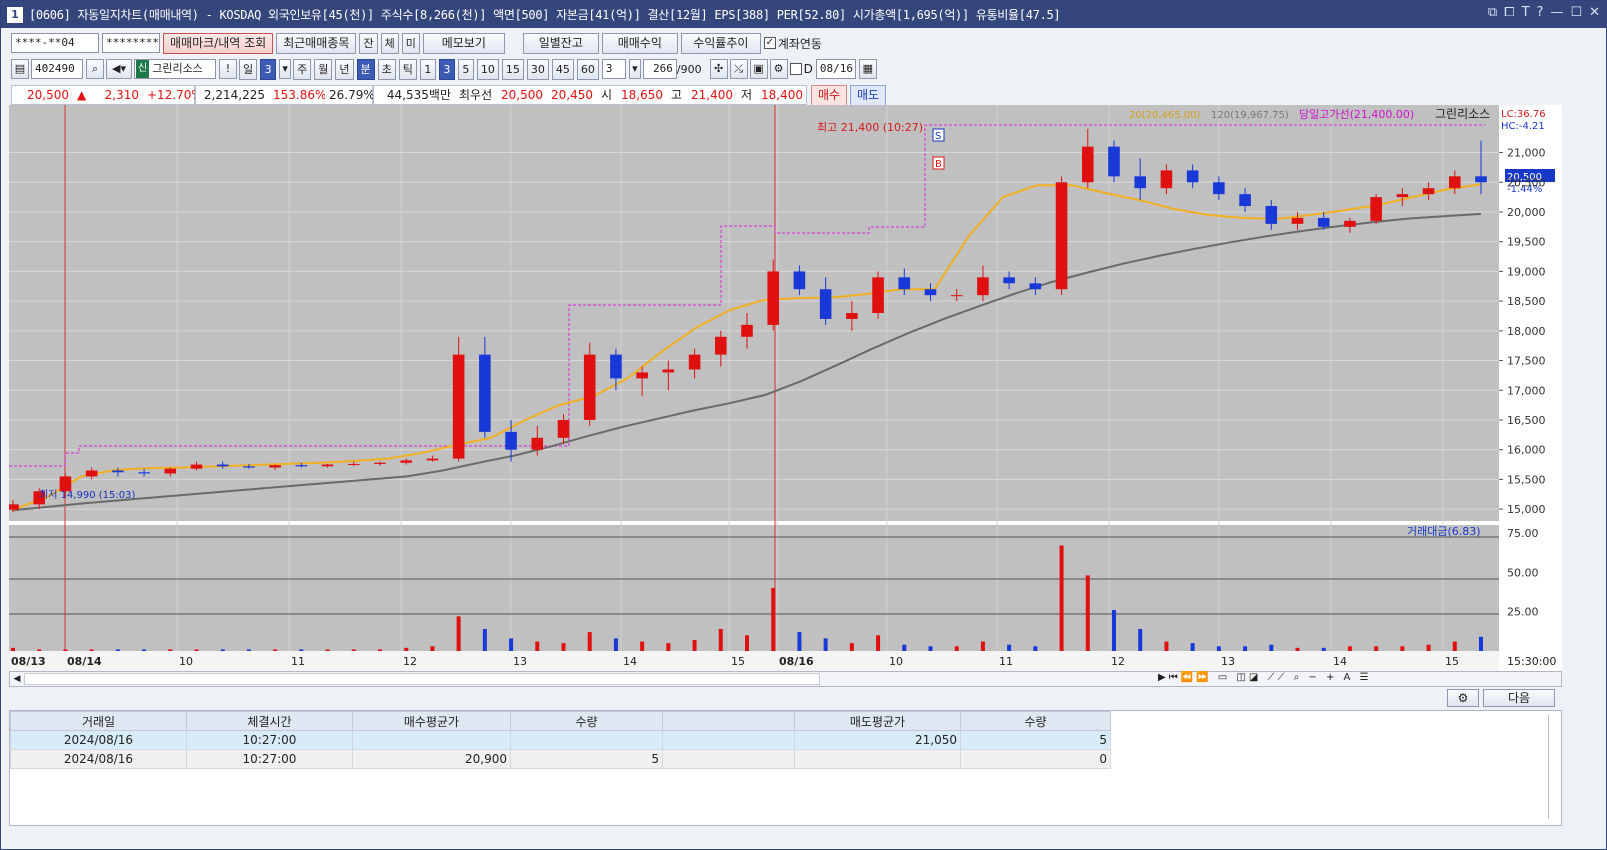 The image size is (1607, 850). Describe the element at coordinates (512, 69) in the screenshot. I see `minute-15: 15` at that location.